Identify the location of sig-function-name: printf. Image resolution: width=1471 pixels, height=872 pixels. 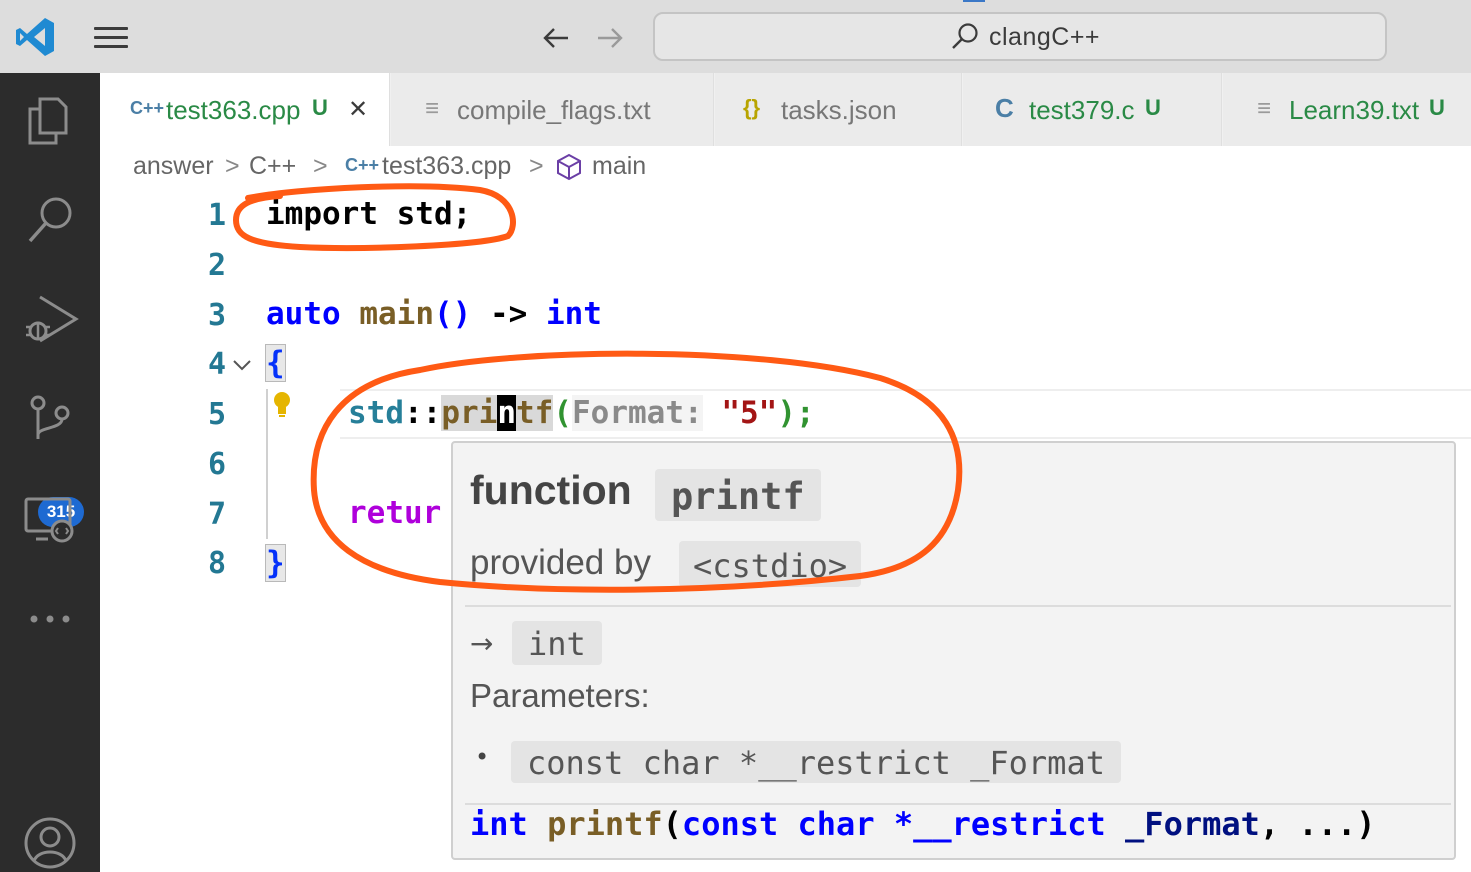
(605, 824).